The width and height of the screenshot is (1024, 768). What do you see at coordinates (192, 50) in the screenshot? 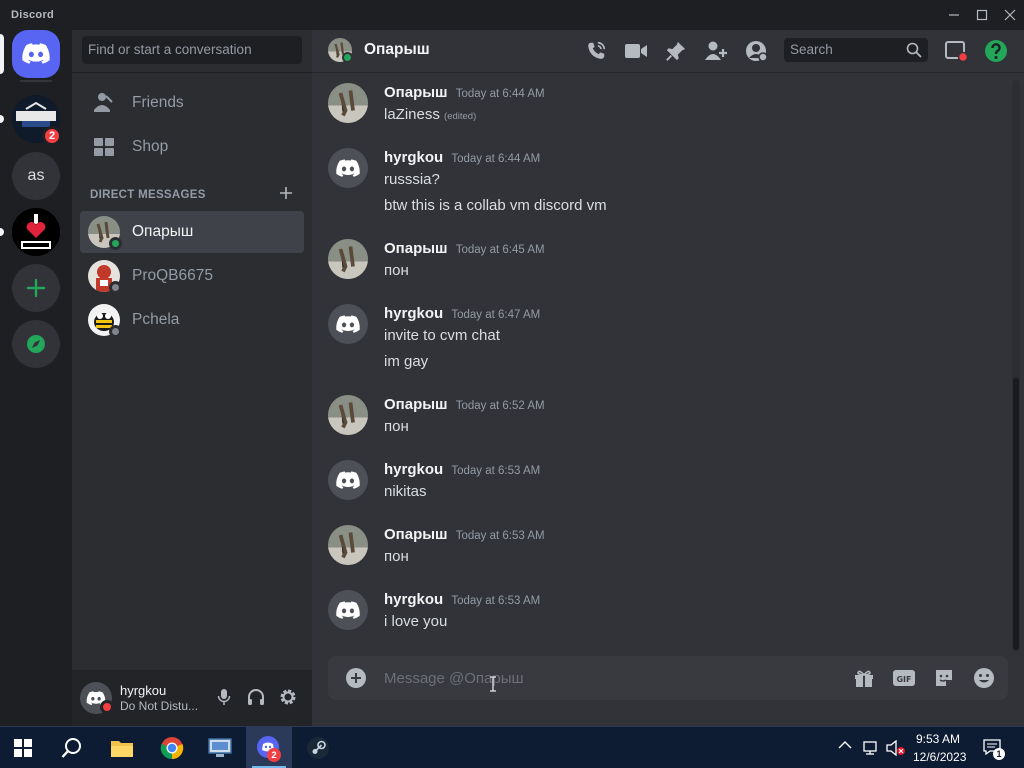
I see `find-conversation-button: Find or start a conversation` at bounding box center [192, 50].